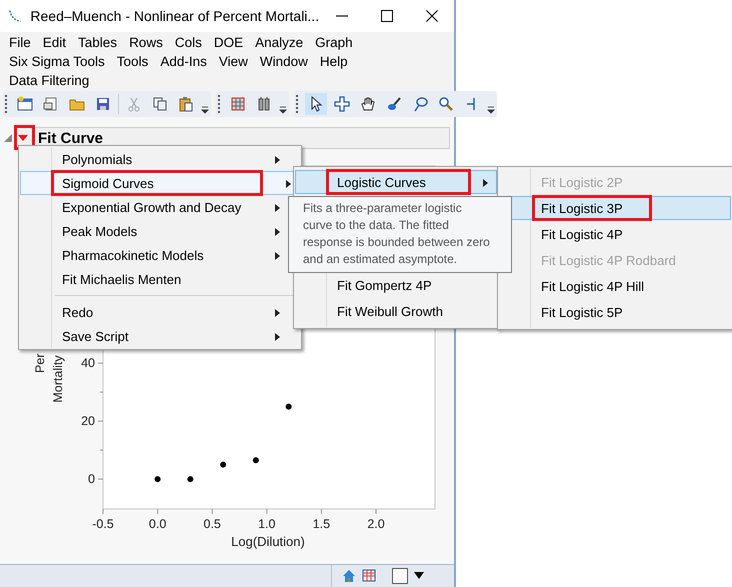 The height and width of the screenshot is (587, 732). I want to click on dropdown-icon, so click(419, 576).